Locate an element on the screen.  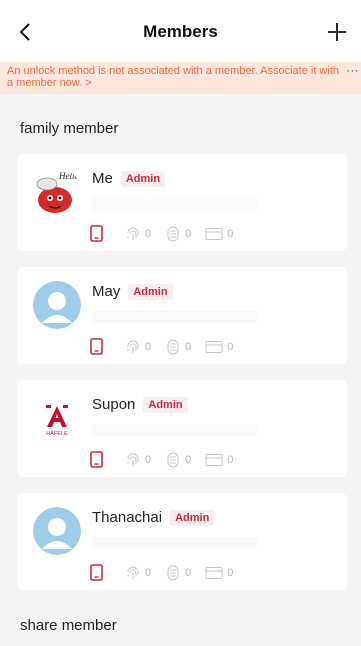
member-card: Thanachai Admin 0 0 0 is located at coordinates (182, 541).